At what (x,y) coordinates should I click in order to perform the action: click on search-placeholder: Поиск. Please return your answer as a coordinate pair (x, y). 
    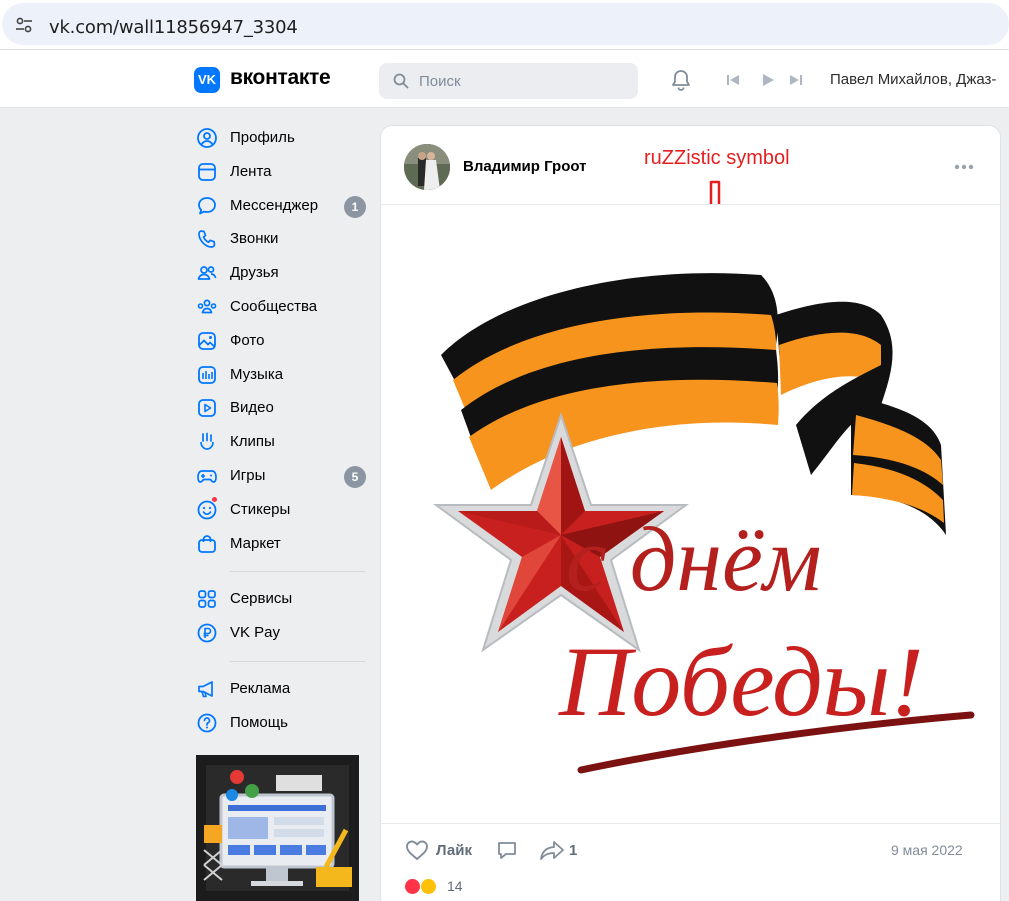
    Looking at the image, I should click on (440, 81).